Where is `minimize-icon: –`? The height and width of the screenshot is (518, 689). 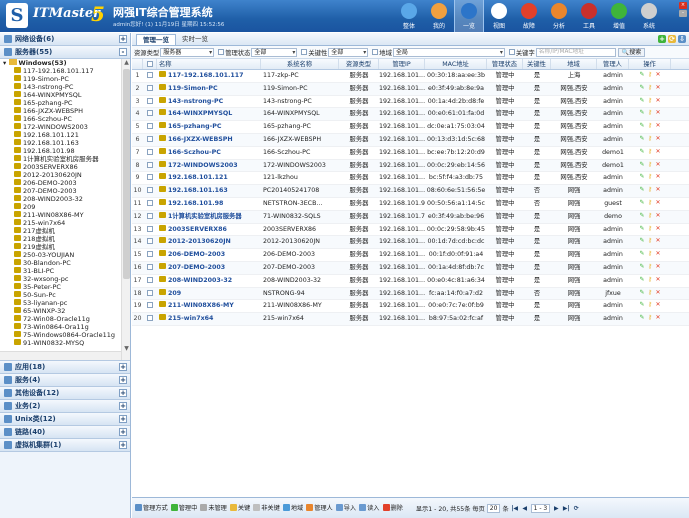 minimize-icon: – is located at coordinates (683, 13).